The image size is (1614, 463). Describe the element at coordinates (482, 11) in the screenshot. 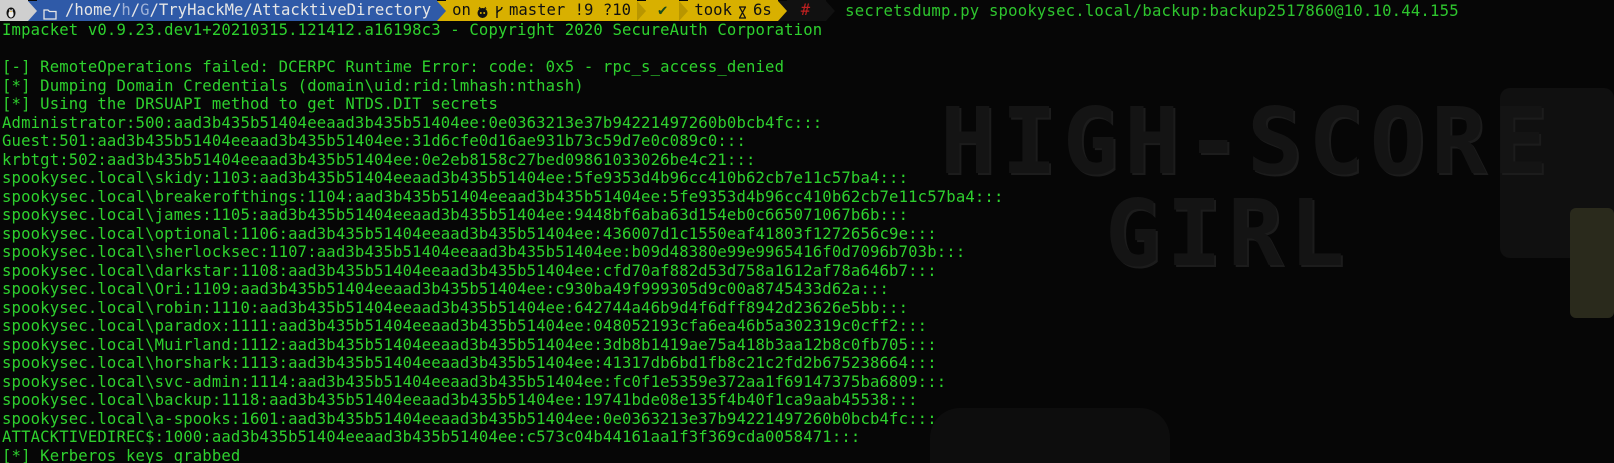

I see `github-icon` at that location.